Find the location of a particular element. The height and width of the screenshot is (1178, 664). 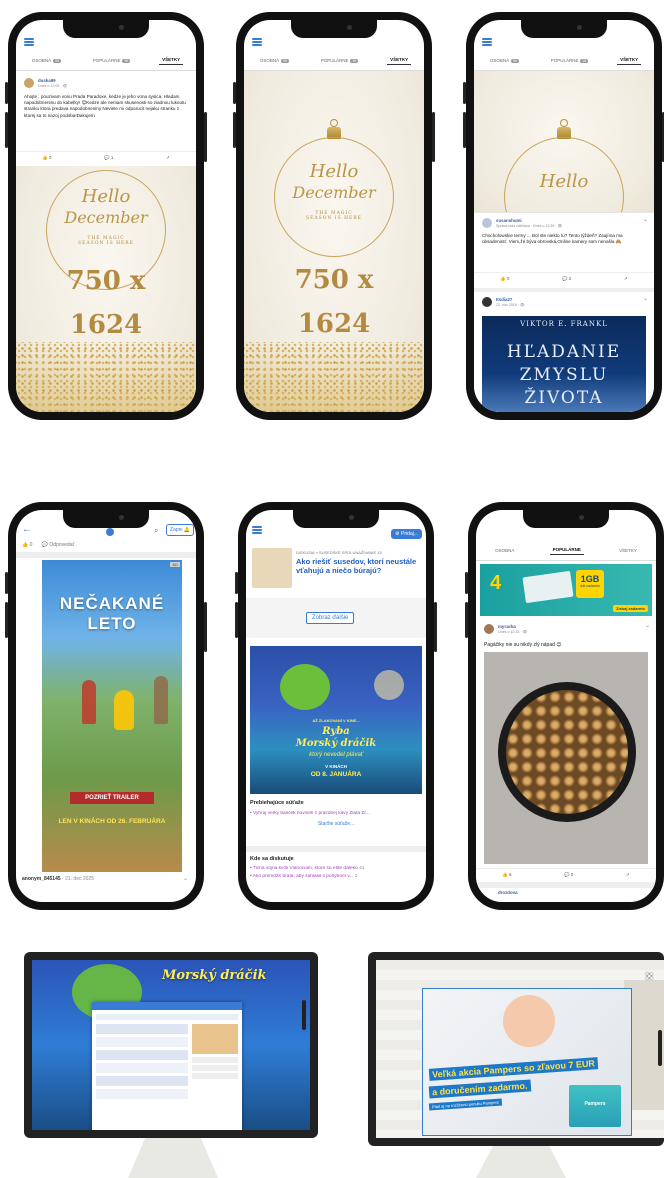

dragon-character is located at coordinates (305, 687).